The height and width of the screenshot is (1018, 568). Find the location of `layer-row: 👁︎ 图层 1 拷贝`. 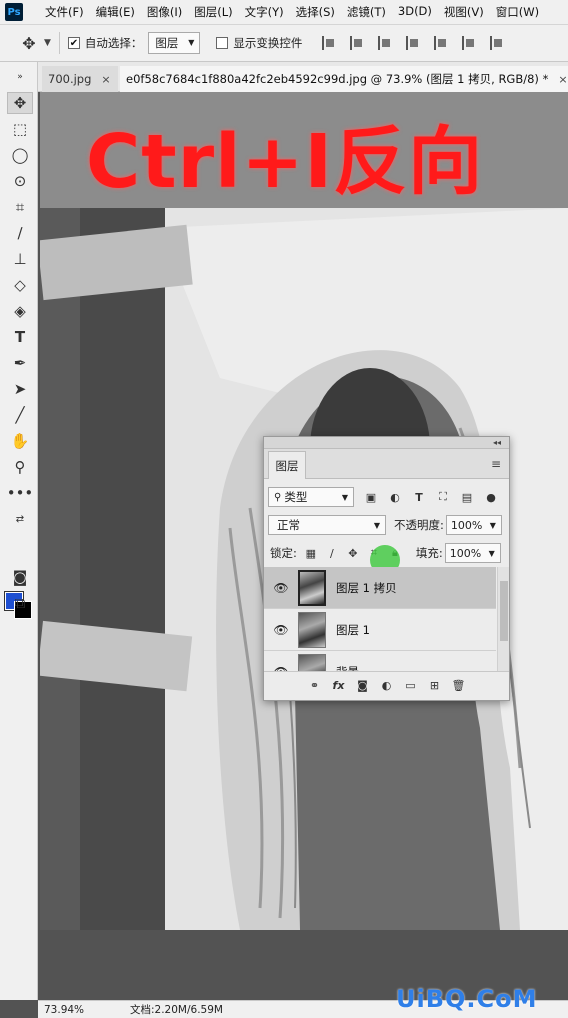

layer-row: 👁︎ 图层 1 拷贝 is located at coordinates (380, 588).